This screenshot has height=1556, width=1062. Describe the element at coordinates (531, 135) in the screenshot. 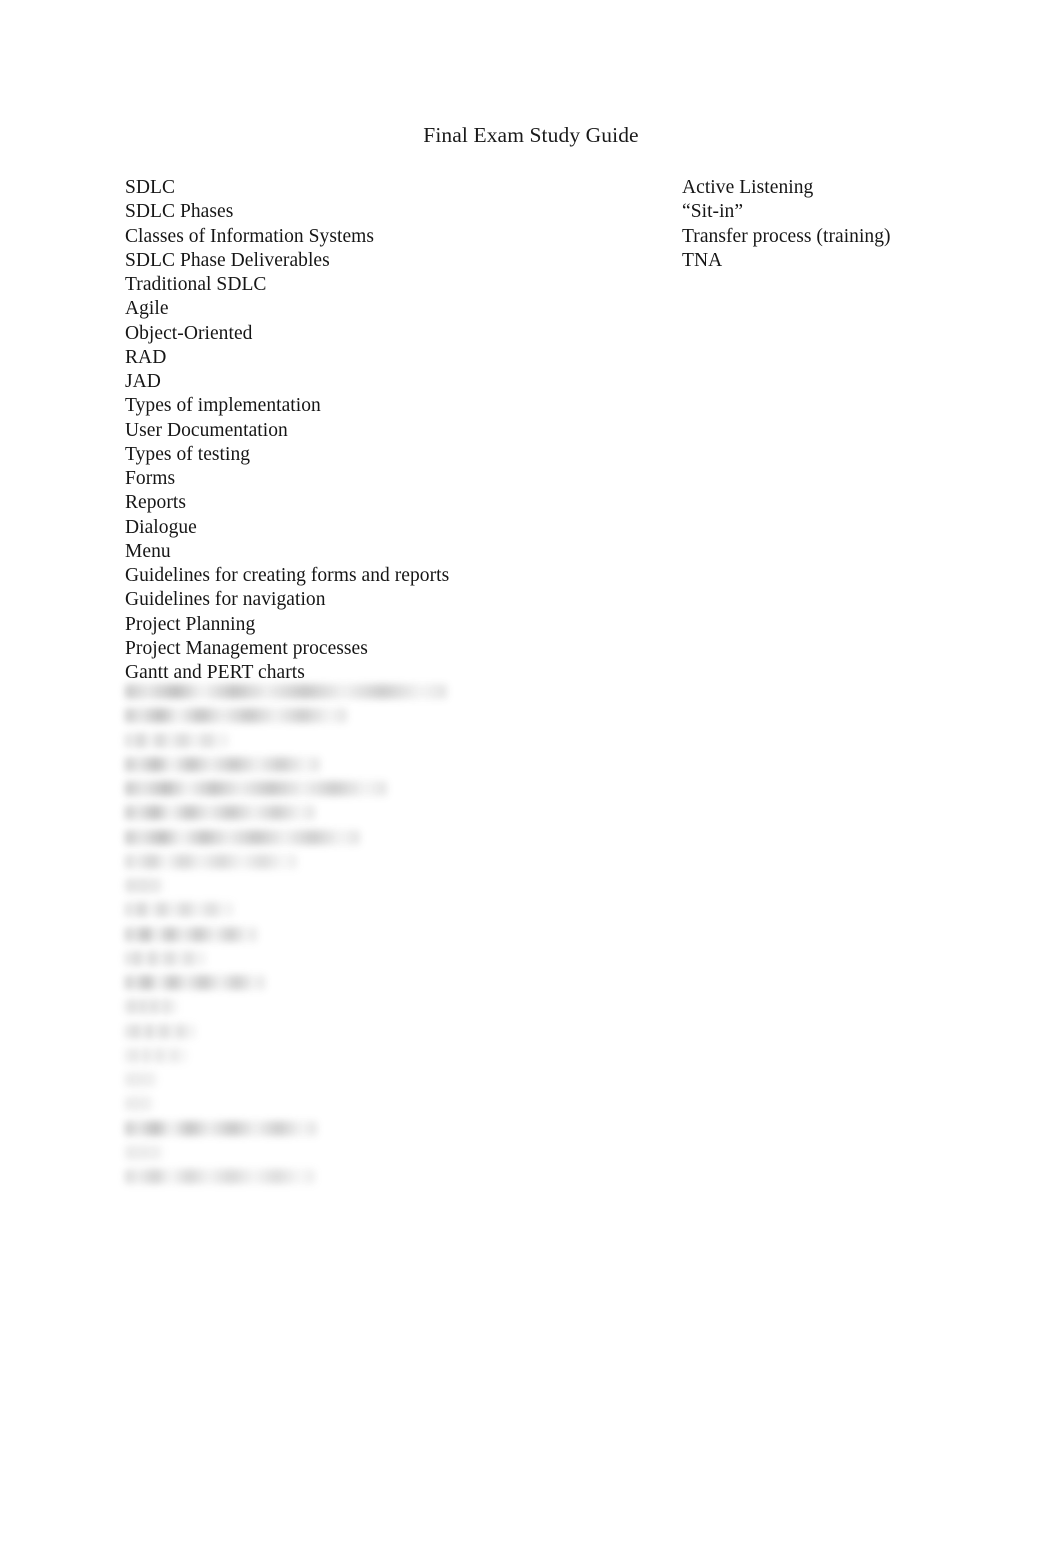

I see `page-title: Final Exam Study Guide` at that location.